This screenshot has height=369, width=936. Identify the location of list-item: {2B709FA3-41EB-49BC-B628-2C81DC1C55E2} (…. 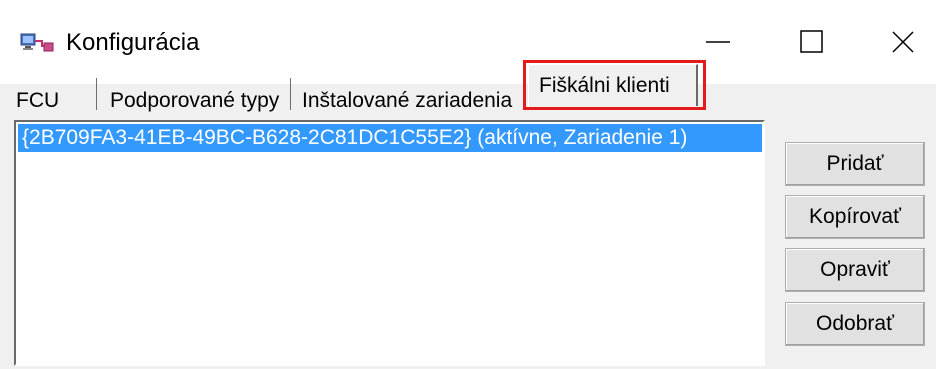
(390, 138).